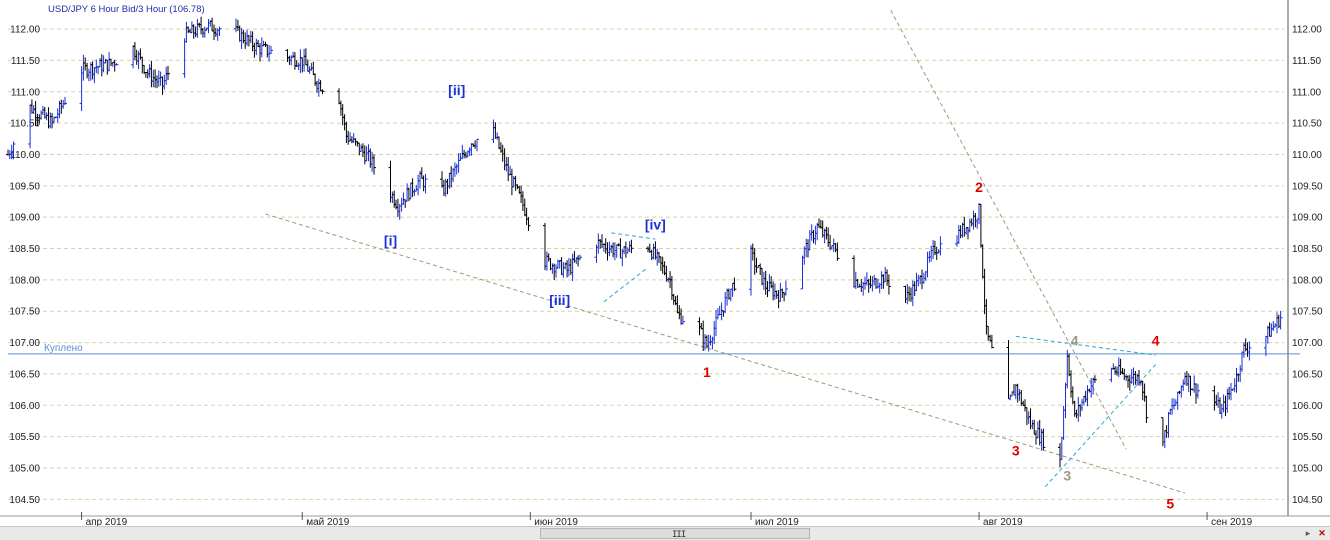 The width and height of the screenshot is (1330, 540). I want to click on y-tick-label-right: 112.00, so click(1307, 30).